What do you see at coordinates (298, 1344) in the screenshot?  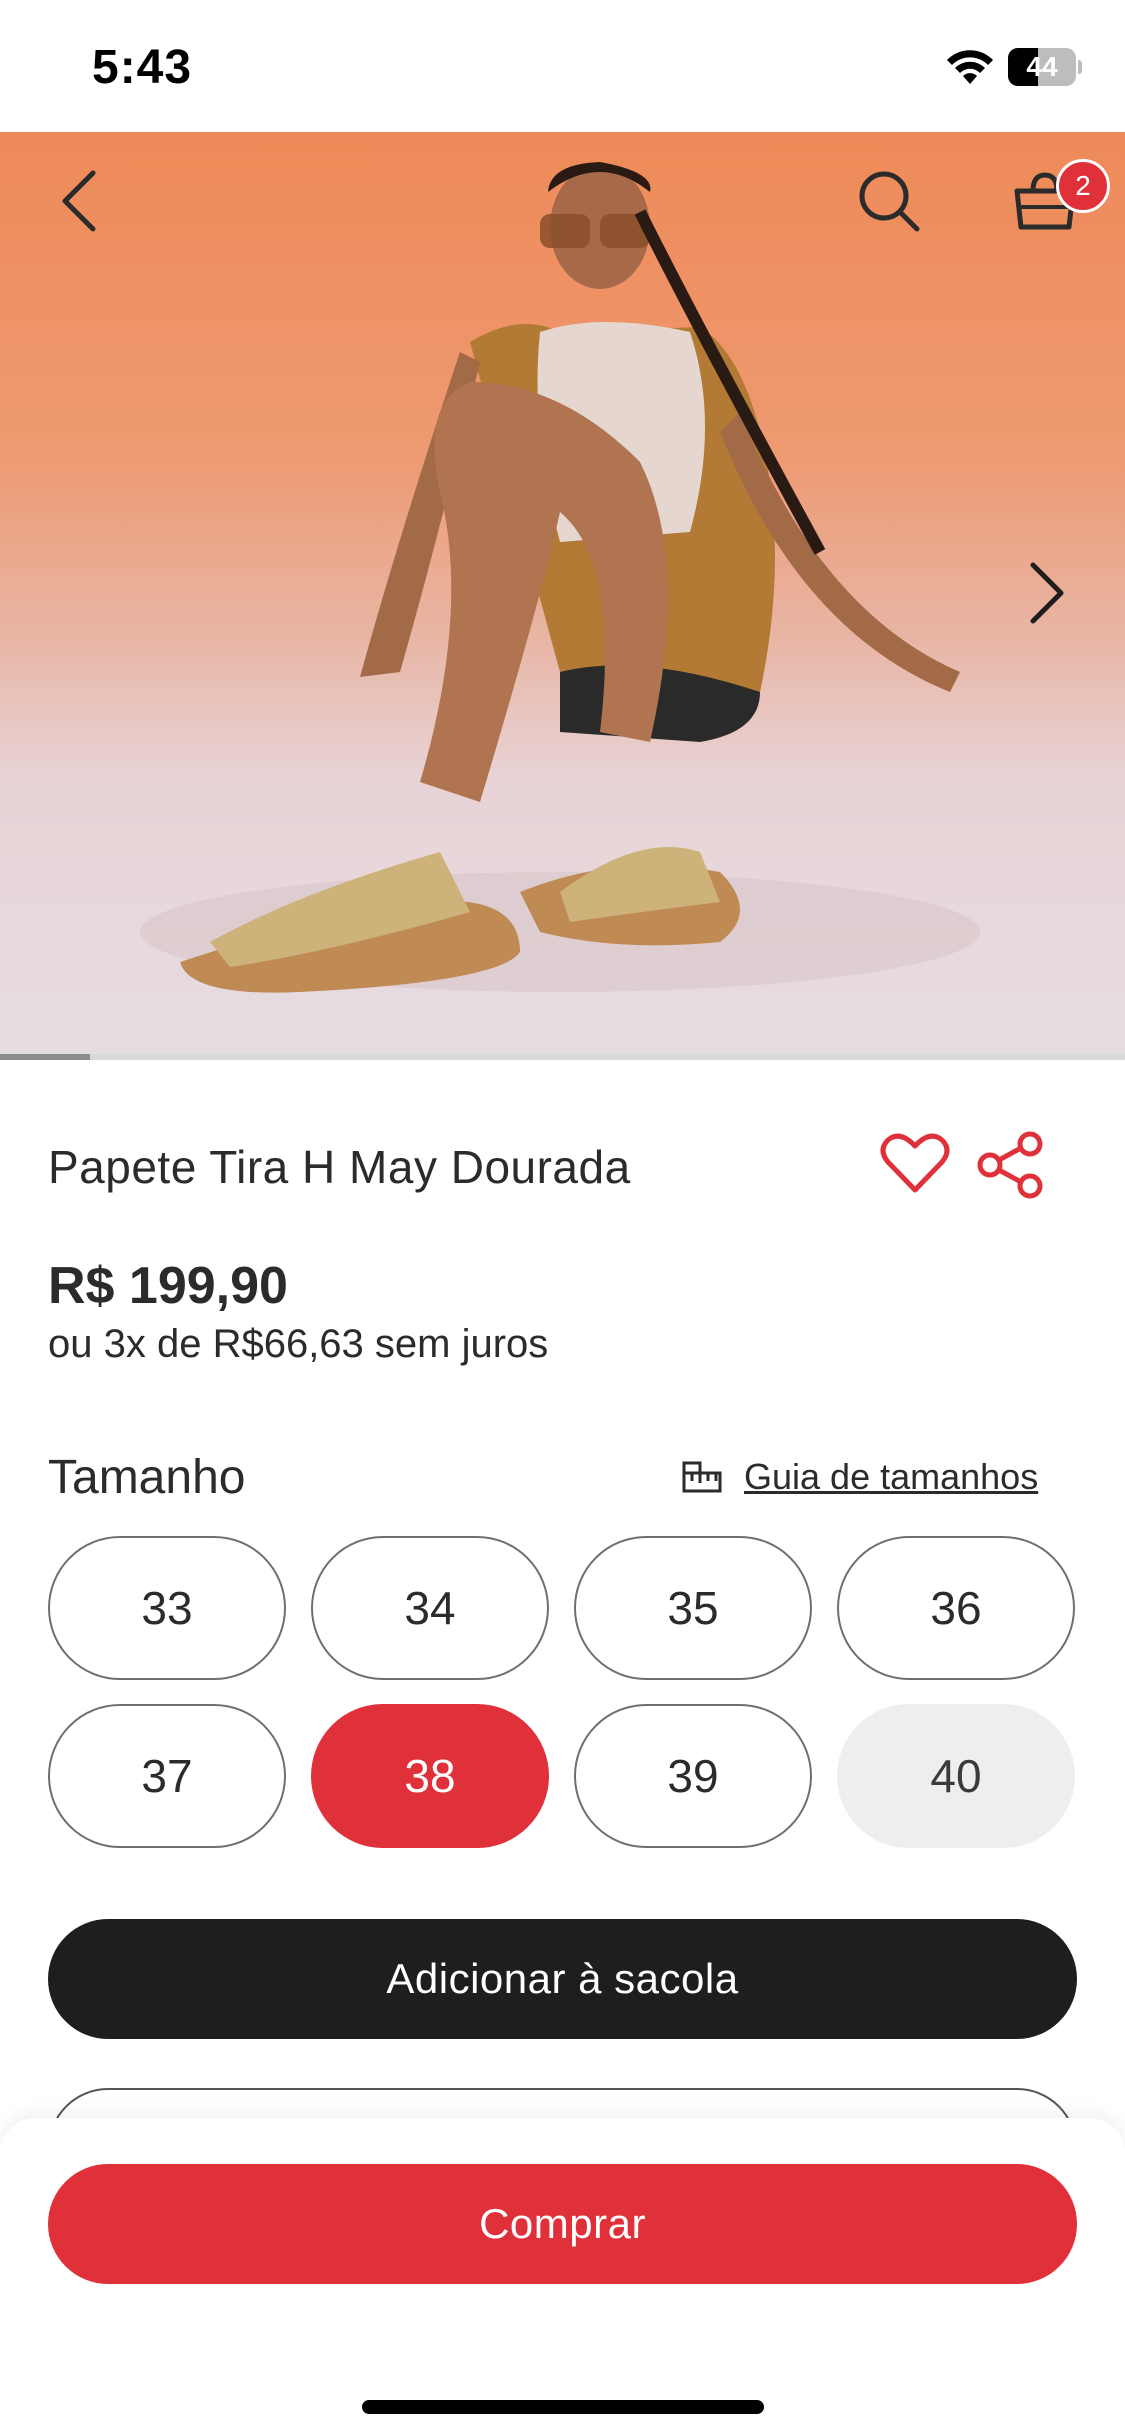 I see `installments-text: ou 3x de R$66,63 sem juros` at bounding box center [298, 1344].